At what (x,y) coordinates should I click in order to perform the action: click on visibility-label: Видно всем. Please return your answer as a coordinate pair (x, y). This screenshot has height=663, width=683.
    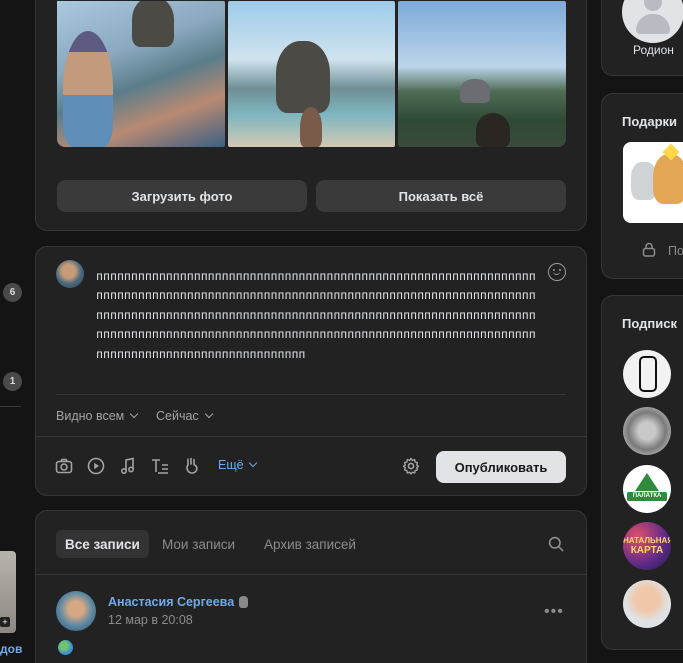
    Looking at the image, I should click on (90, 416).